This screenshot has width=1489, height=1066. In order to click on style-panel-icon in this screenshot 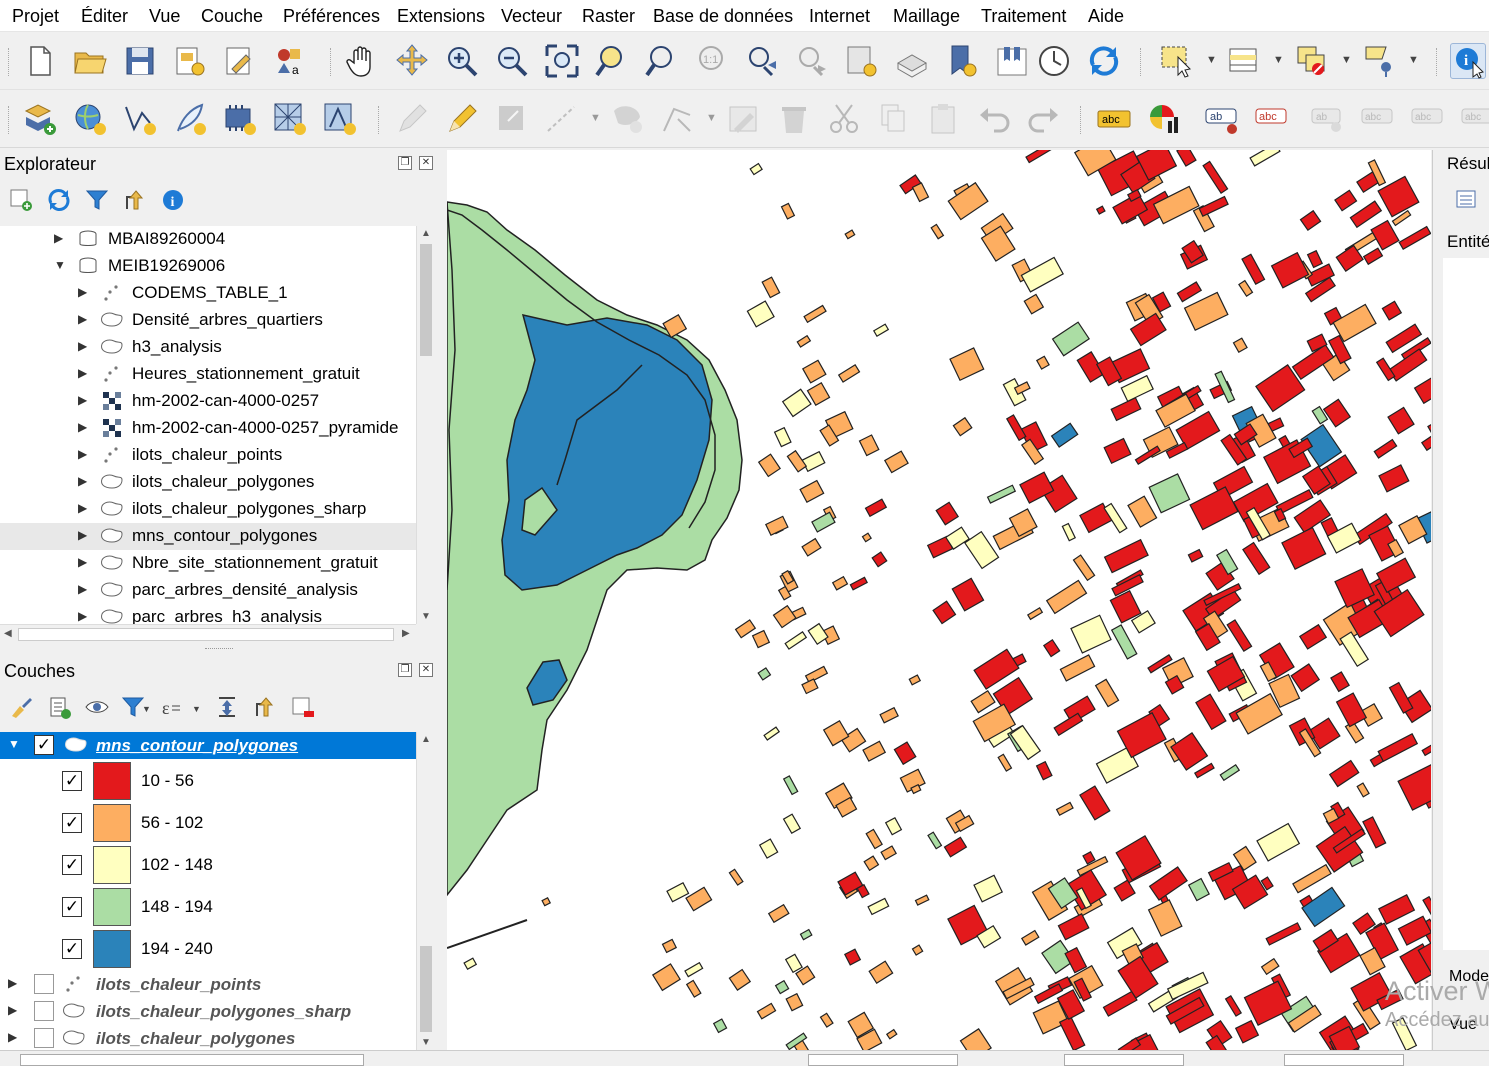, I will do `click(21, 707)`.